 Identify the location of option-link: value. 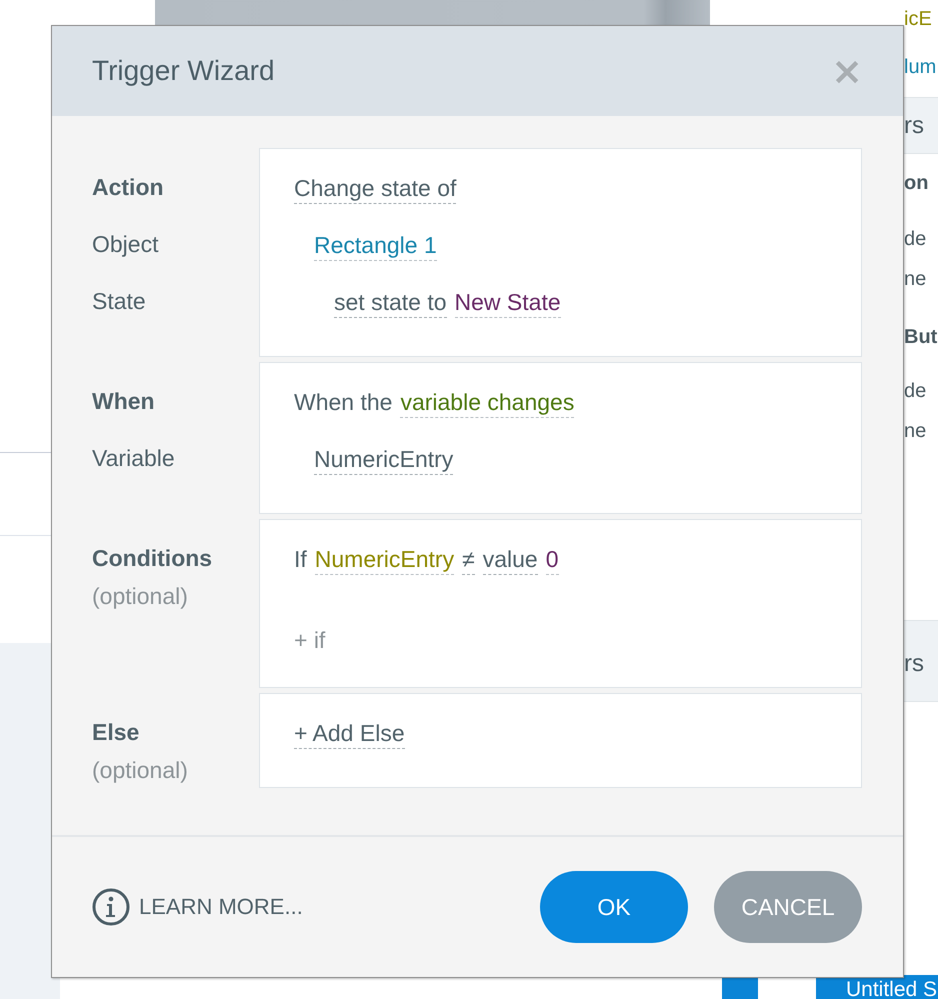
(510, 559).